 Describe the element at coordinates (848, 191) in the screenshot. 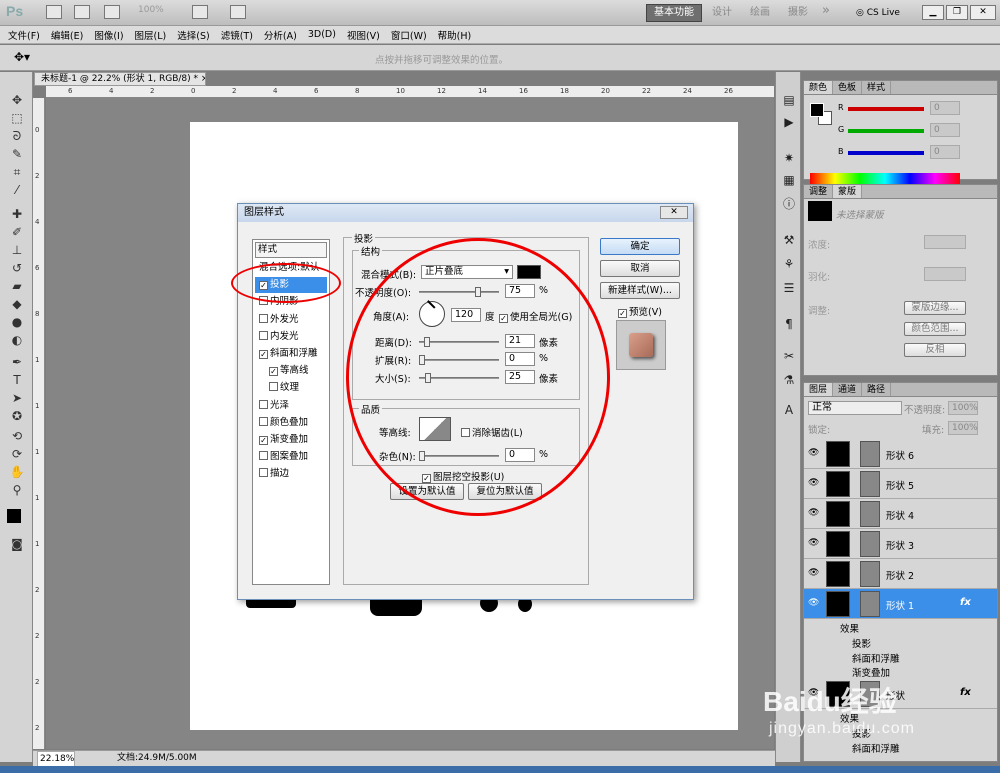

I see `tab-masks: 蒙版` at that location.